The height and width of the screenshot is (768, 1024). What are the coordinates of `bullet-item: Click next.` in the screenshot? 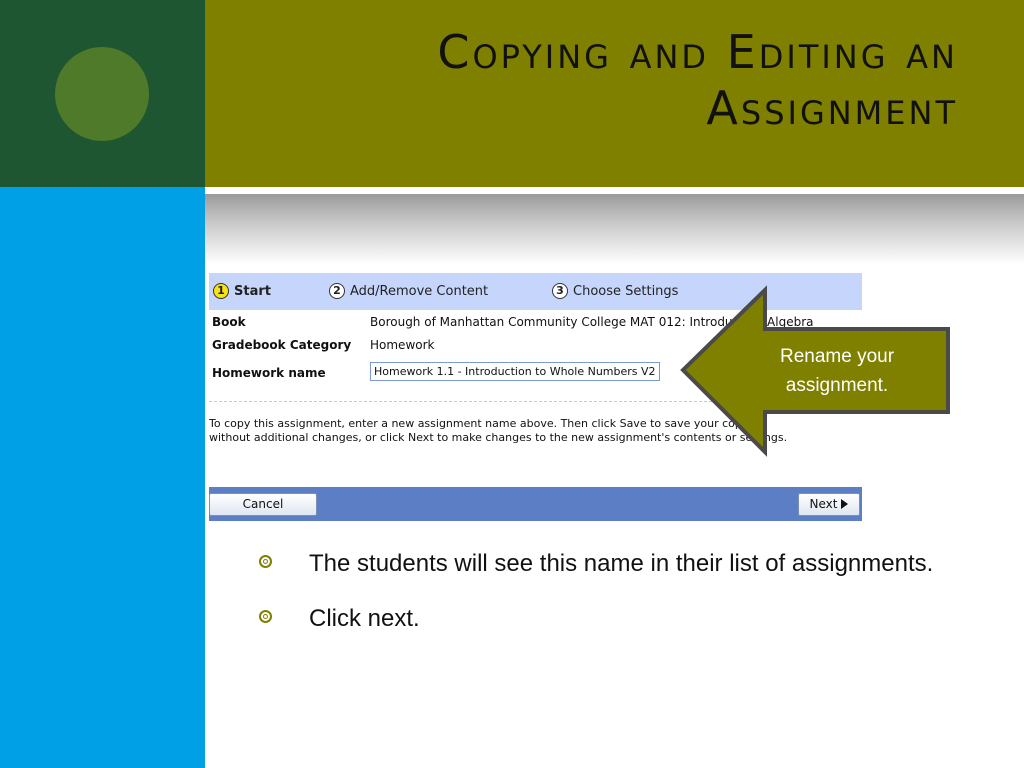 It's located at (595, 618).